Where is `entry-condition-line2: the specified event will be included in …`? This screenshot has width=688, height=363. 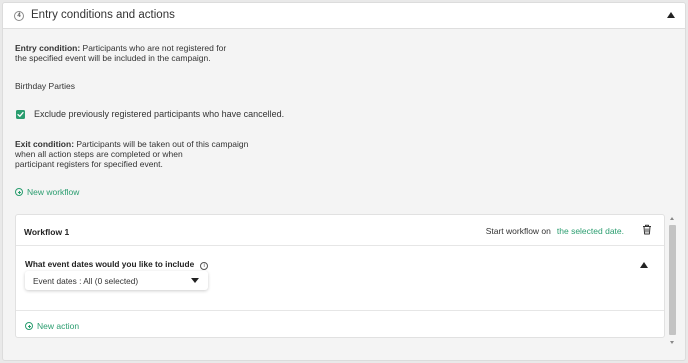 entry-condition-line2: the specified event will be included in … is located at coordinates (113, 58).